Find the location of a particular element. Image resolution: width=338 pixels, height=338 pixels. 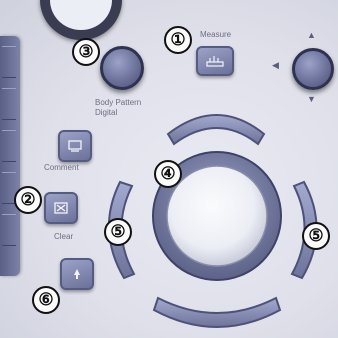

top-arc-key is located at coordinates (216, 130).